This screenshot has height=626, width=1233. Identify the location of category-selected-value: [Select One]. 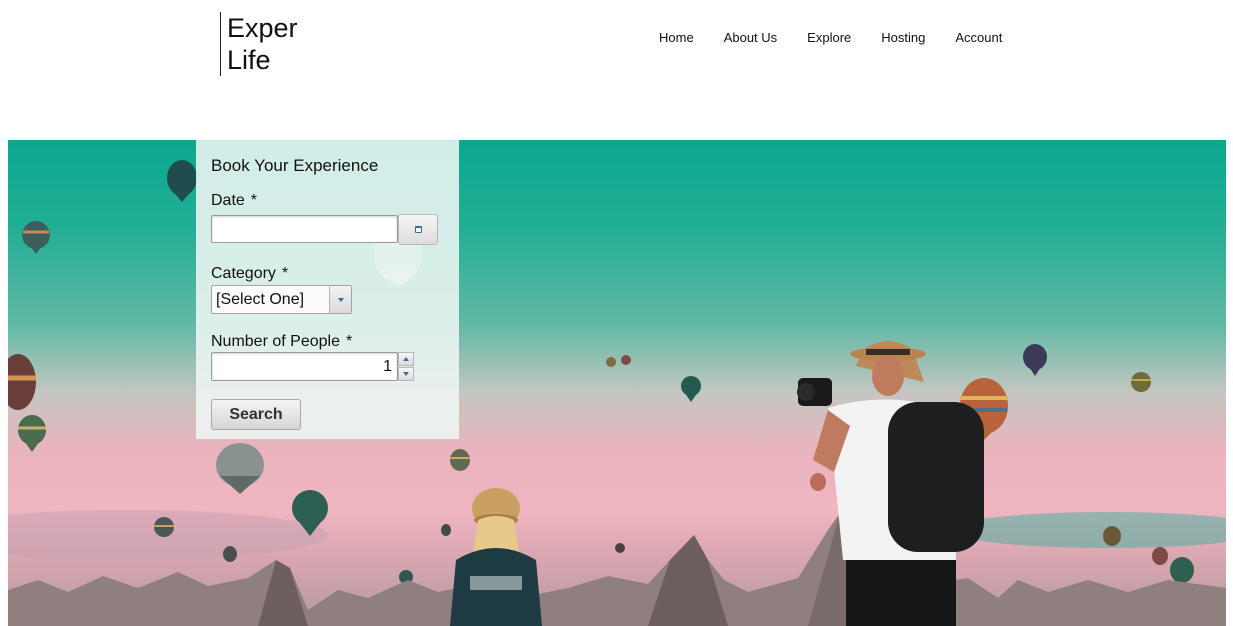
(260, 299).